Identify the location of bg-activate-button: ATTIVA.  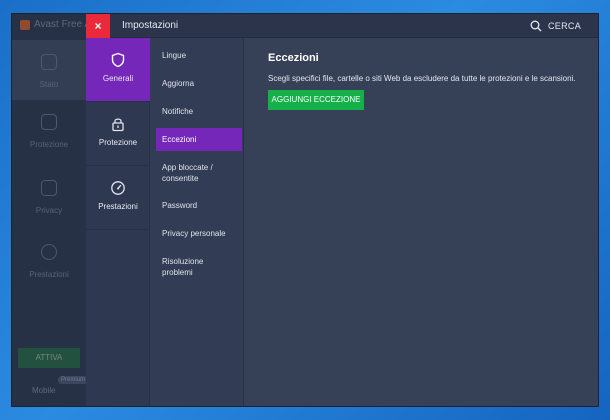
(49, 358).